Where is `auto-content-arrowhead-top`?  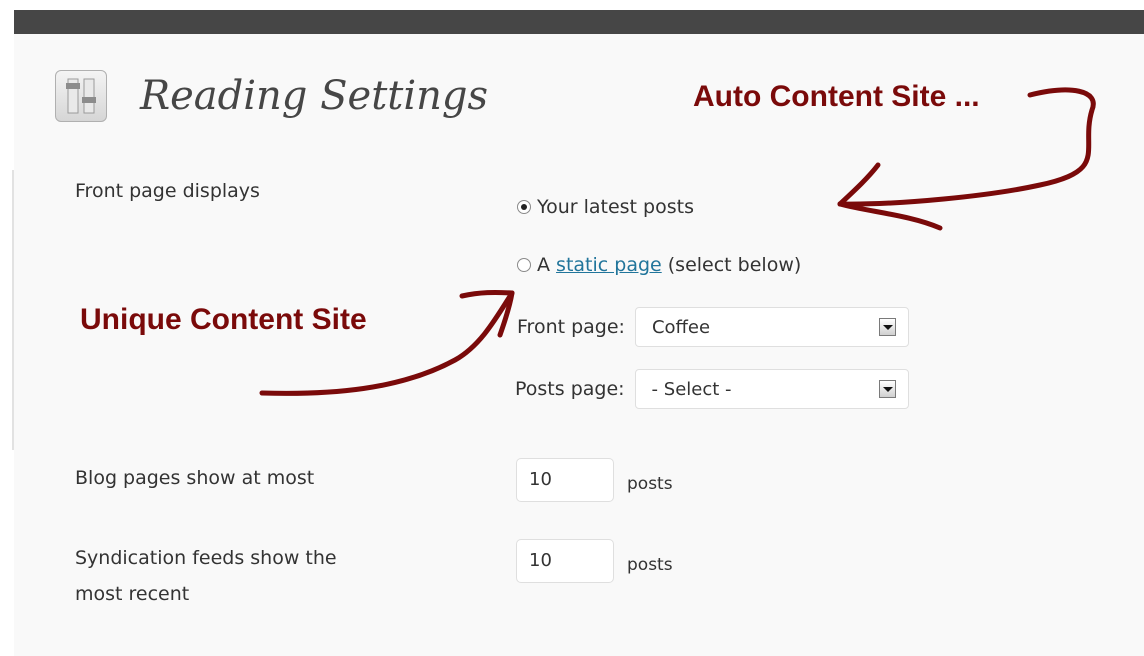 auto-content-arrowhead-top is located at coordinates (859, 184).